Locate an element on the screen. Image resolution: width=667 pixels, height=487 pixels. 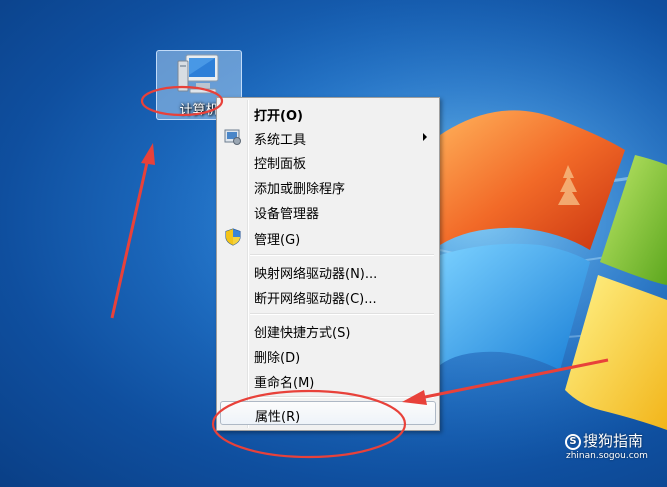
menu-item-create-shortcut: 创建快捷方式(S) is located at coordinates (328, 330).